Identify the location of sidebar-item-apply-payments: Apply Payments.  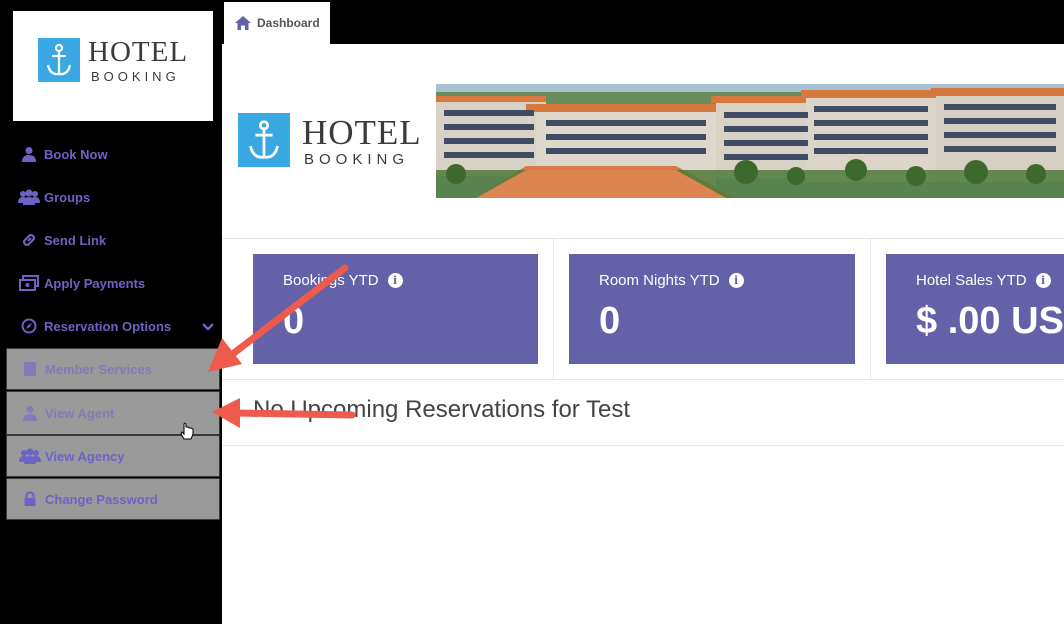
(113, 283).